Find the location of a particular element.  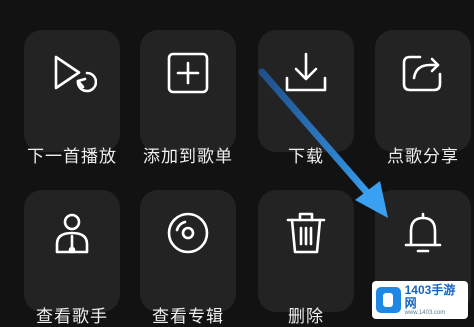

delete-button: 删除 is located at coordinates (306, 258).